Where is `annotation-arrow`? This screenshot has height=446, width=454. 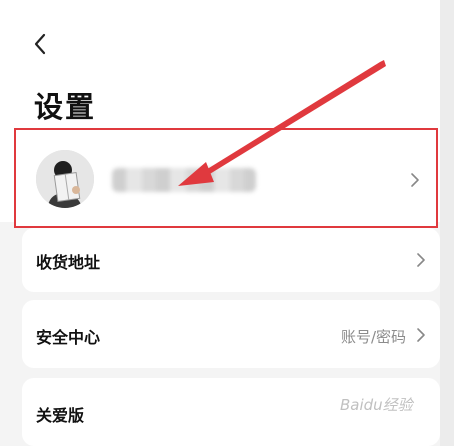 annotation-arrow is located at coordinates (282, 123).